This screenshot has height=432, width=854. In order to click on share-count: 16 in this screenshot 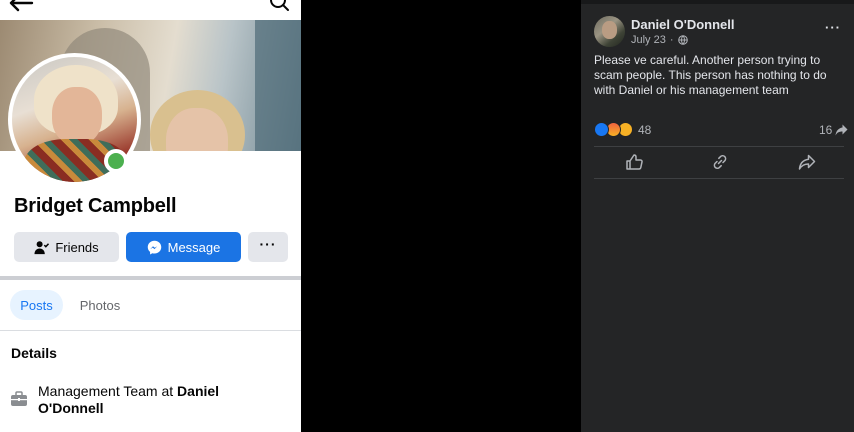, I will do `click(833, 130)`.